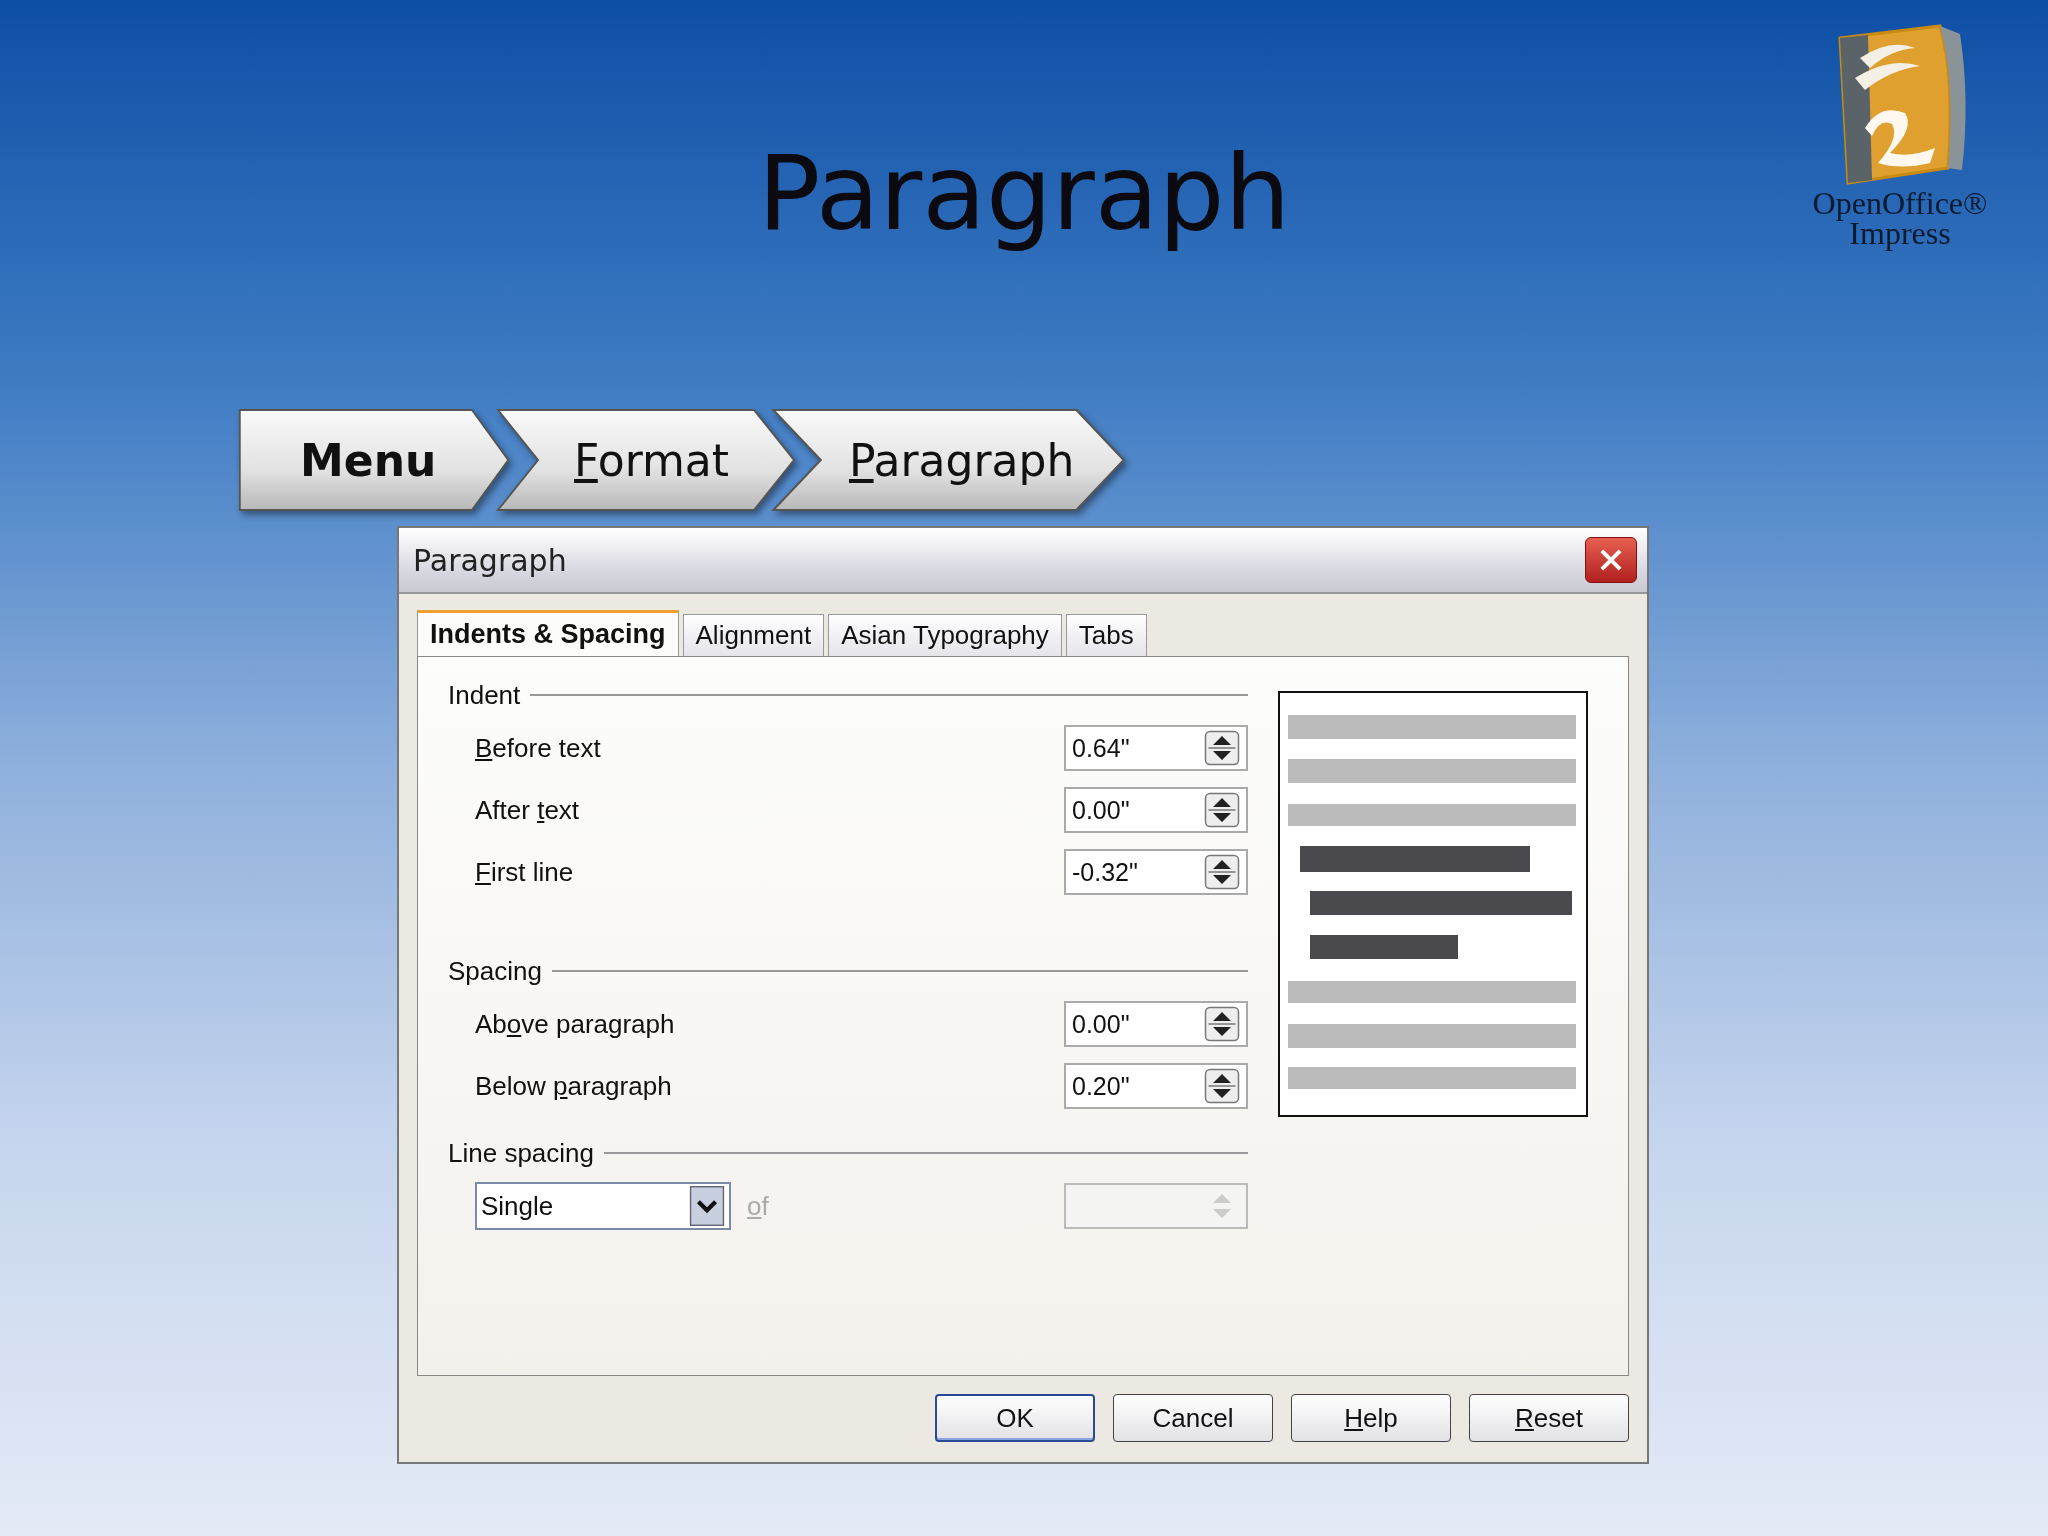 This screenshot has height=1536, width=2048. Describe the element at coordinates (948, 460) in the screenshot. I see `breadcrumb-step: Paragraph` at that location.